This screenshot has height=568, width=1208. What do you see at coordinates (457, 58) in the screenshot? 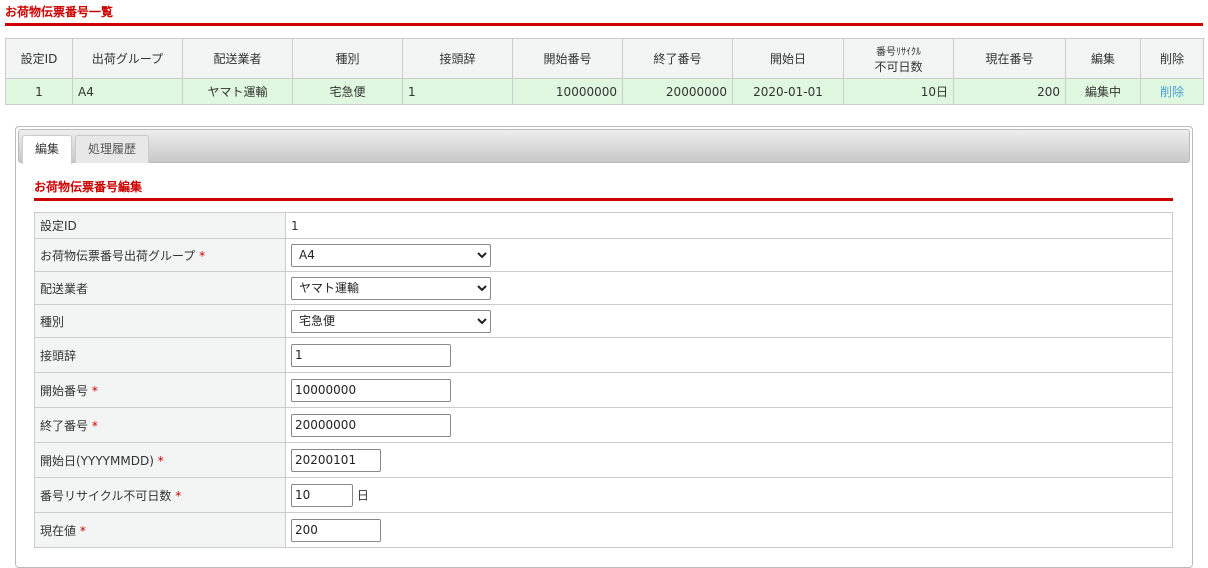
I see `col-prefix: 接頭辞` at bounding box center [457, 58].